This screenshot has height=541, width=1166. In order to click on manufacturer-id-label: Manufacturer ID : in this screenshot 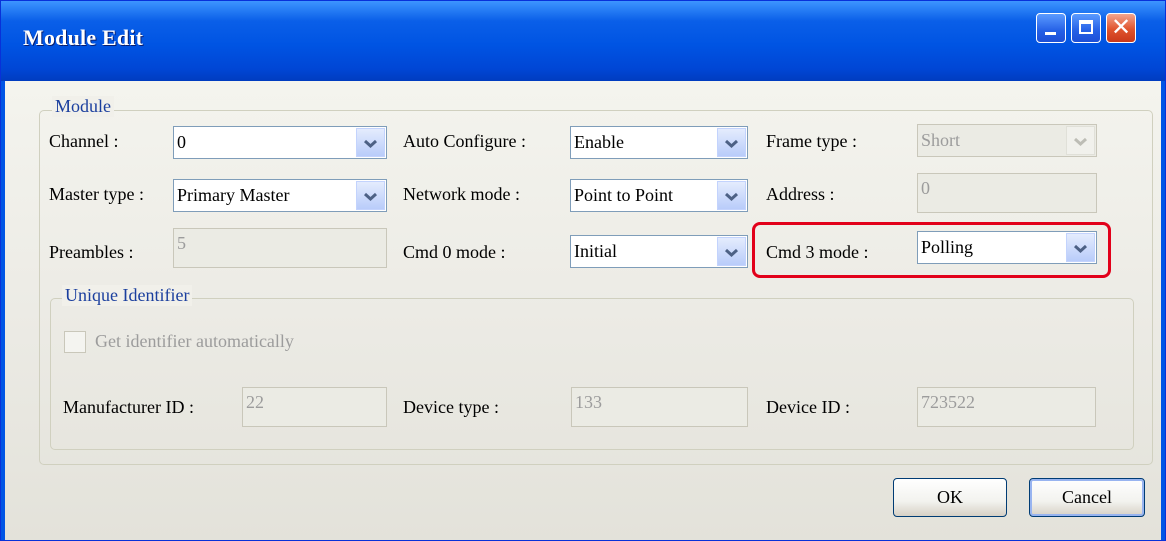, I will do `click(128, 407)`.